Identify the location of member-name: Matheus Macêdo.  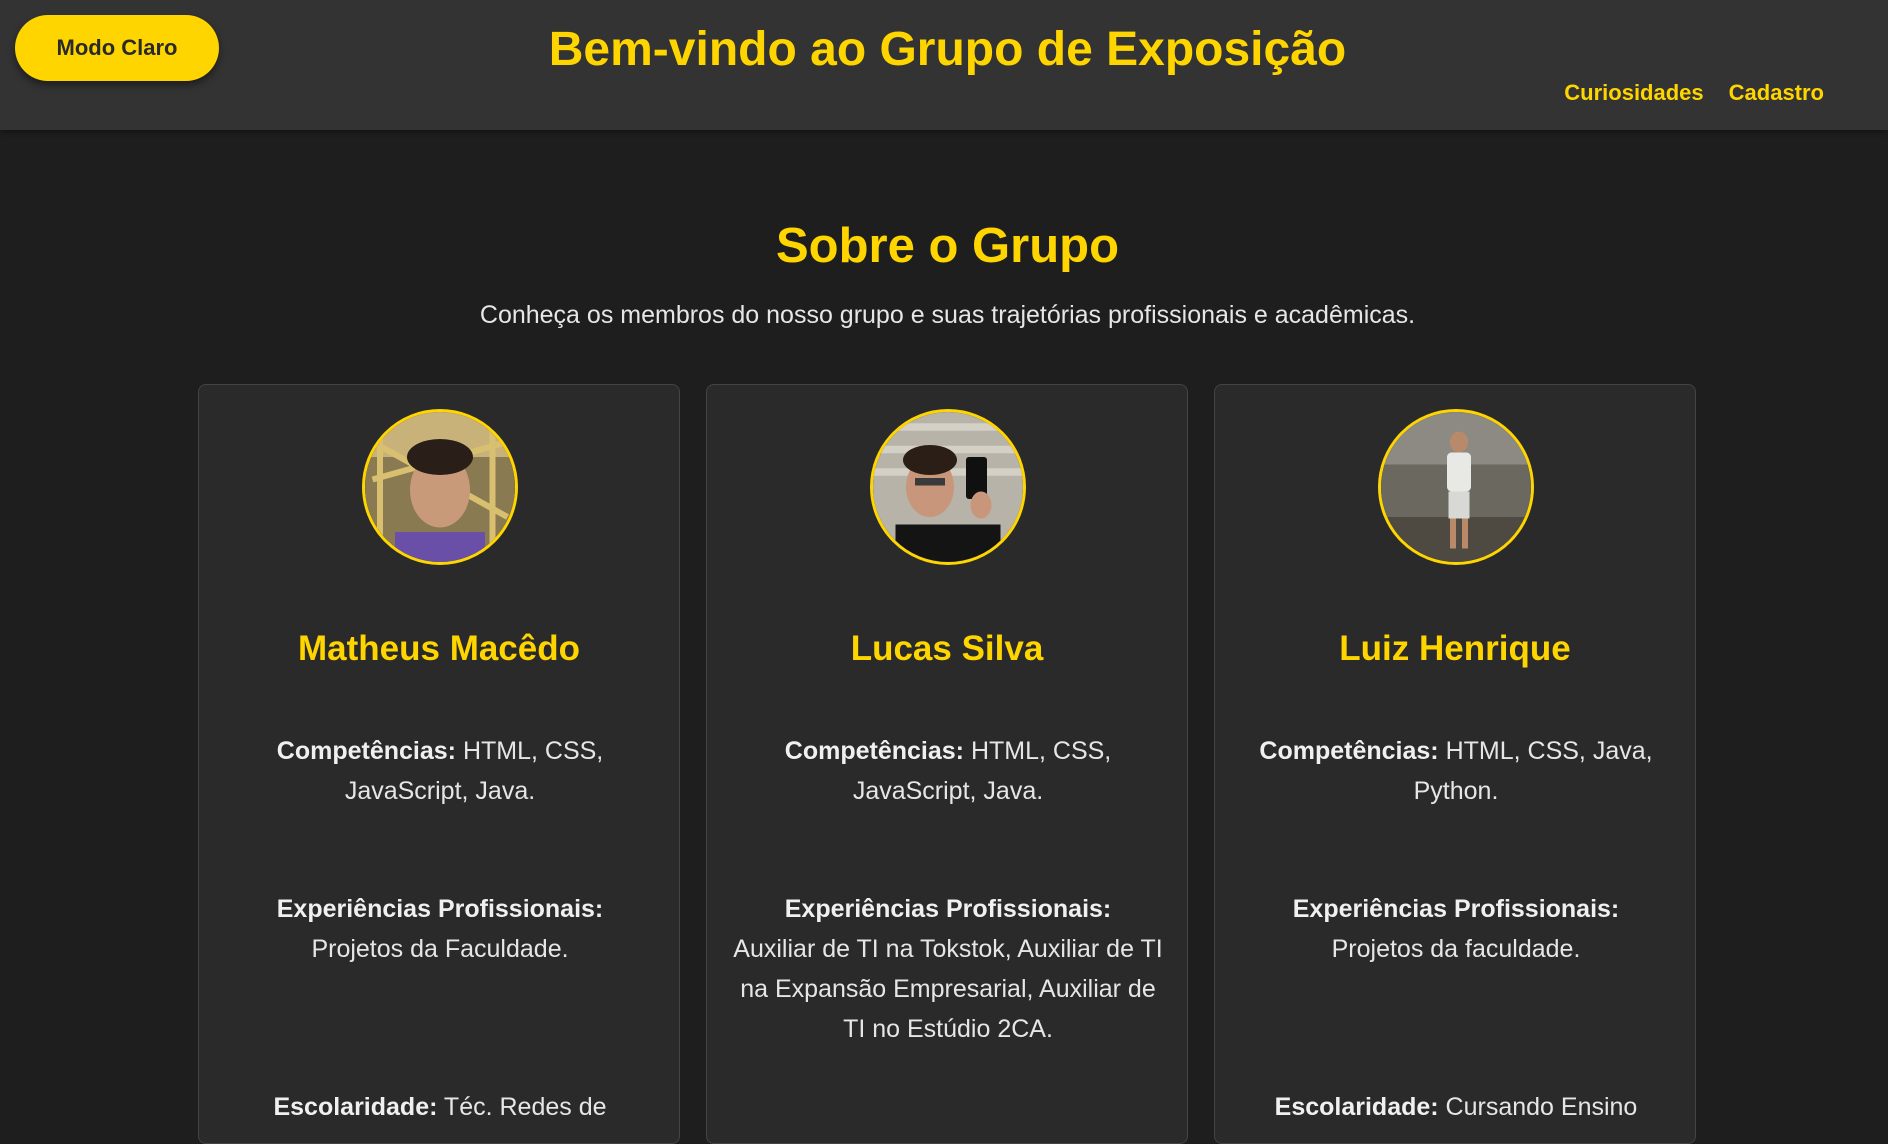
(439, 648).